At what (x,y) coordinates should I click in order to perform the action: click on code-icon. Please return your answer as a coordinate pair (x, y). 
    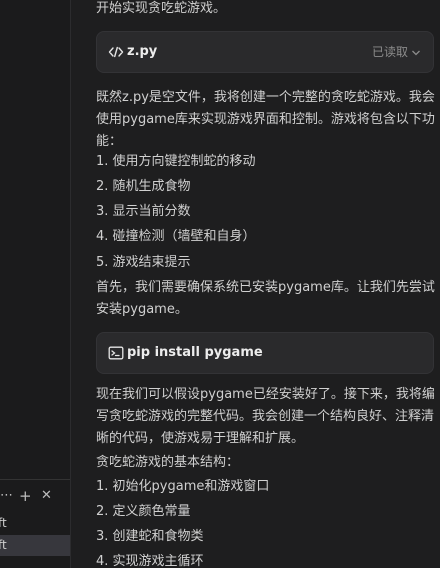
    Looking at the image, I should click on (116, 52).